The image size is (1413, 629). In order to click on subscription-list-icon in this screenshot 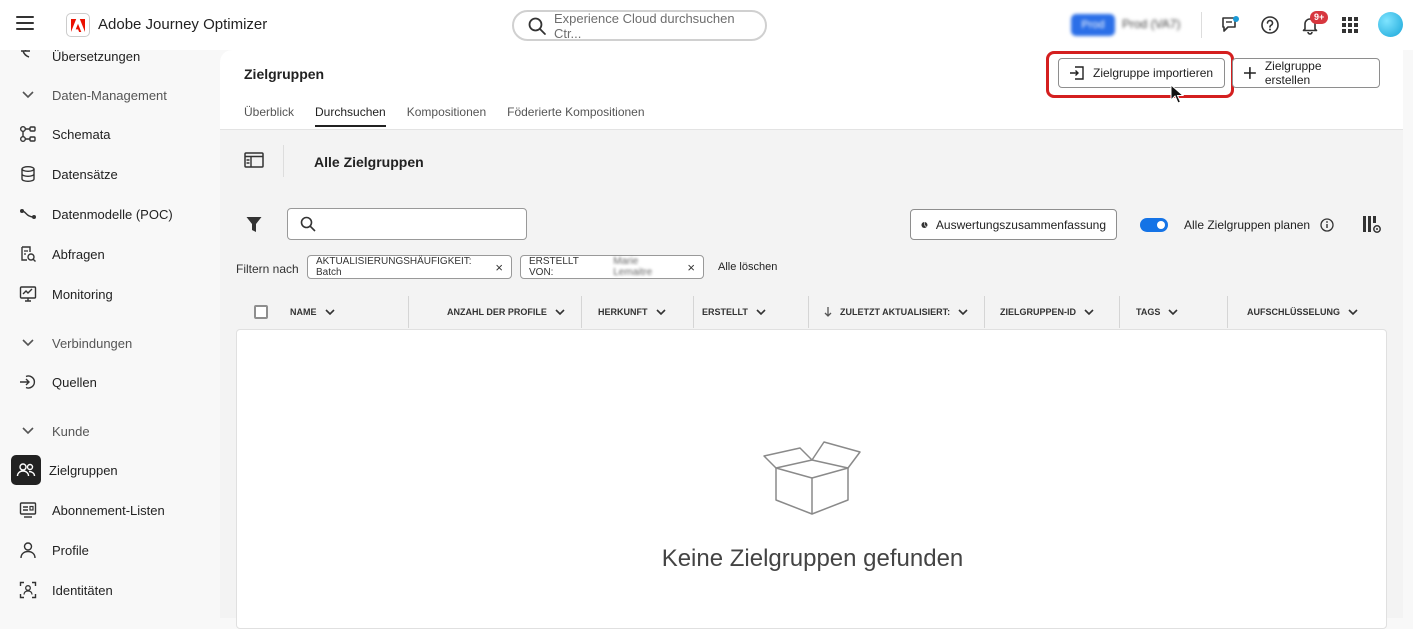, I will do `click(28, 510)`.